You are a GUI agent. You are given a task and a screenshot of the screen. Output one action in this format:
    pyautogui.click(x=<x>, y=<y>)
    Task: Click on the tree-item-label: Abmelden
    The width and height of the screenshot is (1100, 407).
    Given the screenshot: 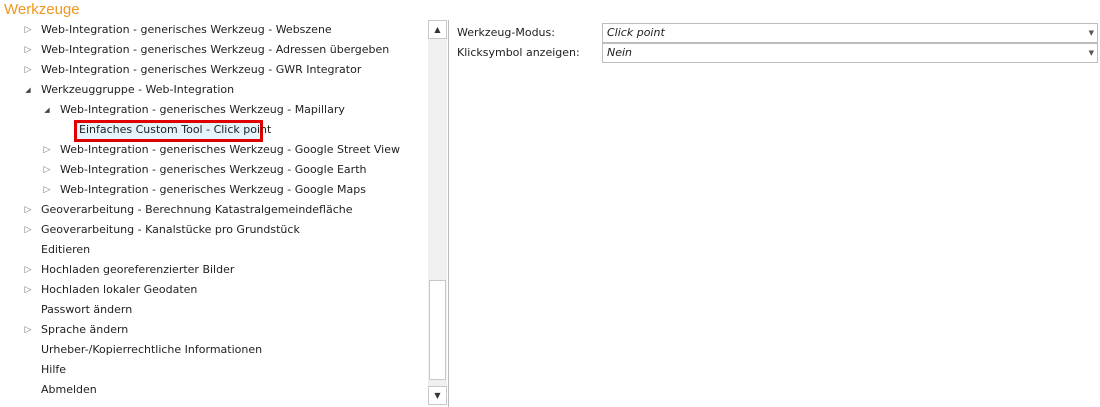 What is the action you would take?
    pyautogui.click(x=69, y=389)
    